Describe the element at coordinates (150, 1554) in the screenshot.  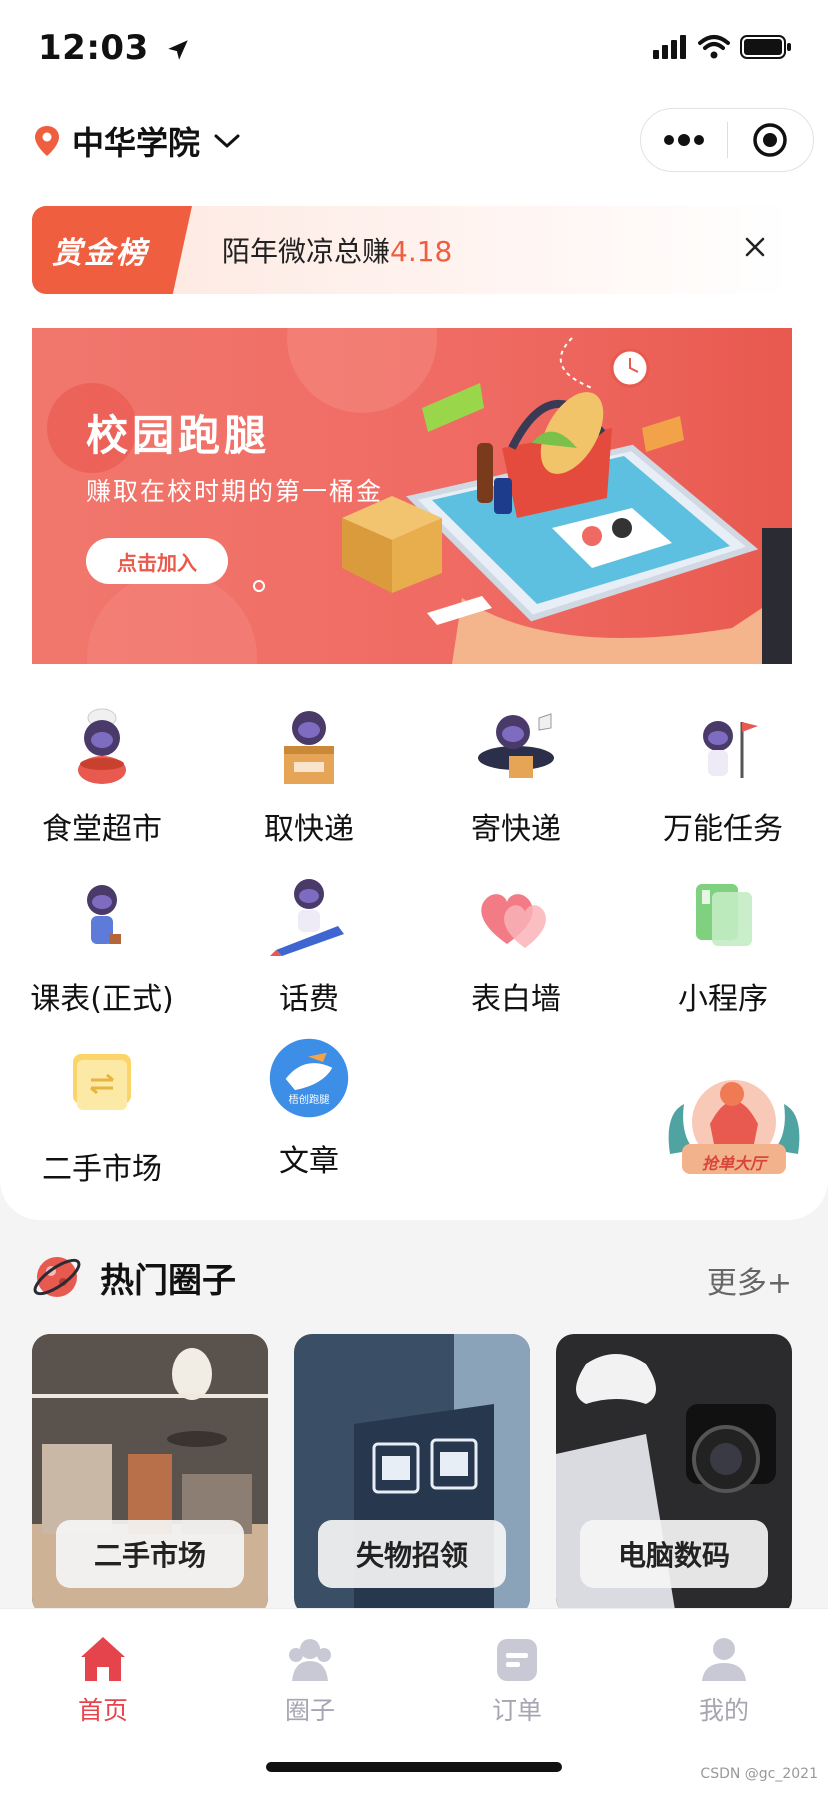
I see `circle-card-label: 二手市场` at that location.